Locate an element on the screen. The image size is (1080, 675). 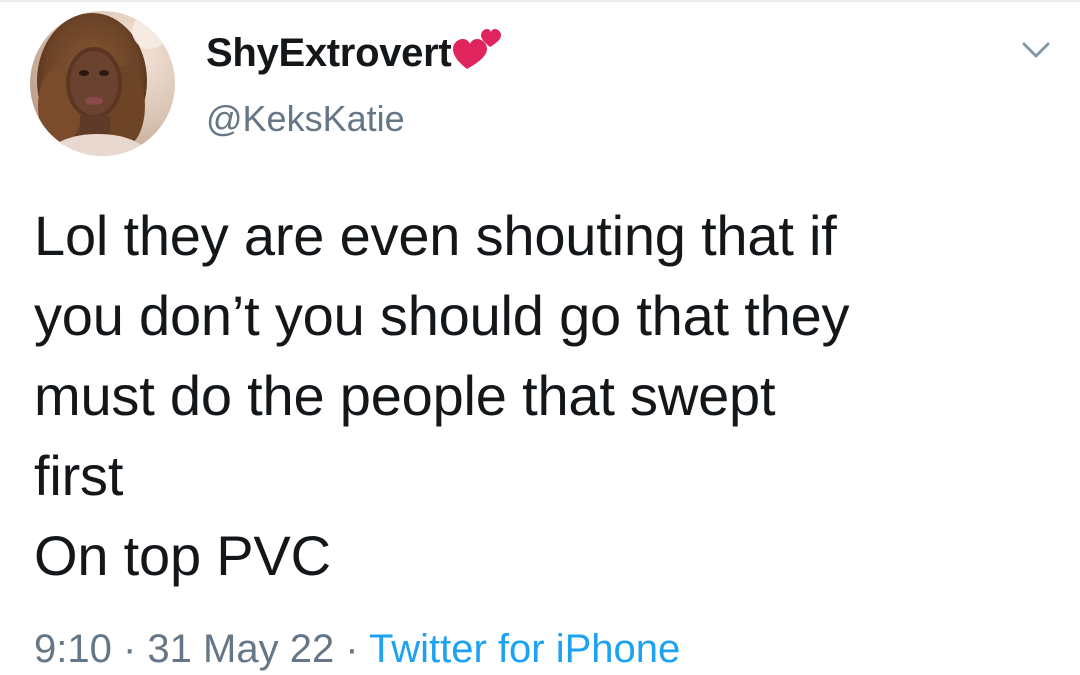
tweet-text-line: first is located at coordinates (79, 475).